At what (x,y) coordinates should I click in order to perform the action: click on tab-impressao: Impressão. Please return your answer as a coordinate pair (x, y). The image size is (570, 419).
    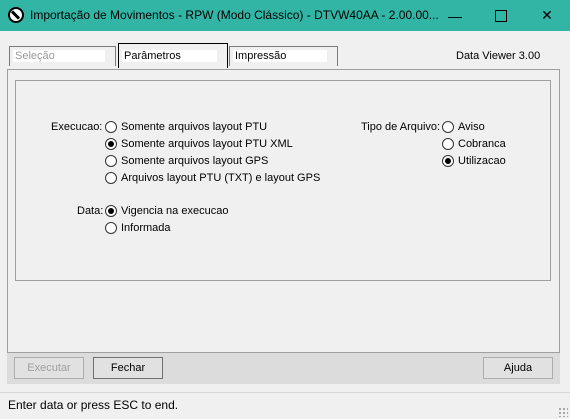
    Looking at the image, I should click on (283, 56).